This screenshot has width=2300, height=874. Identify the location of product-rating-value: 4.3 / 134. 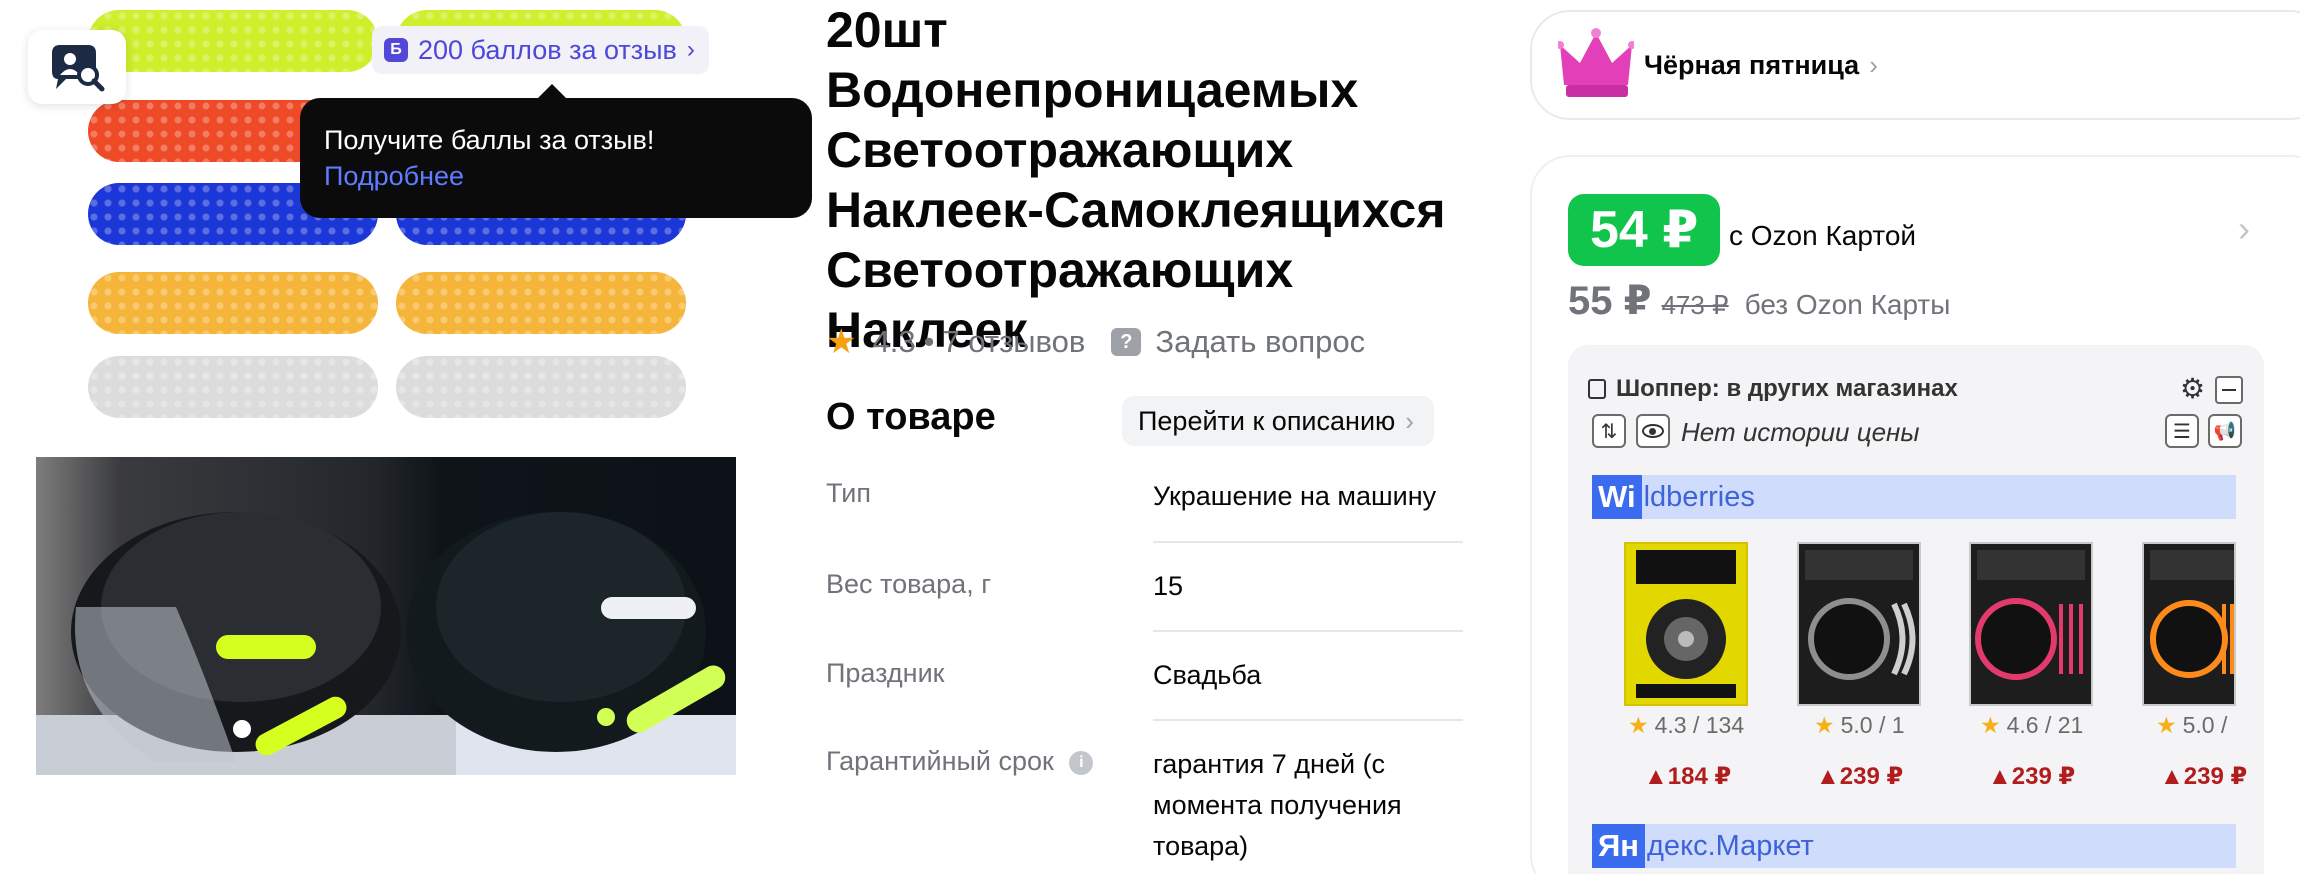
(1699, 725).